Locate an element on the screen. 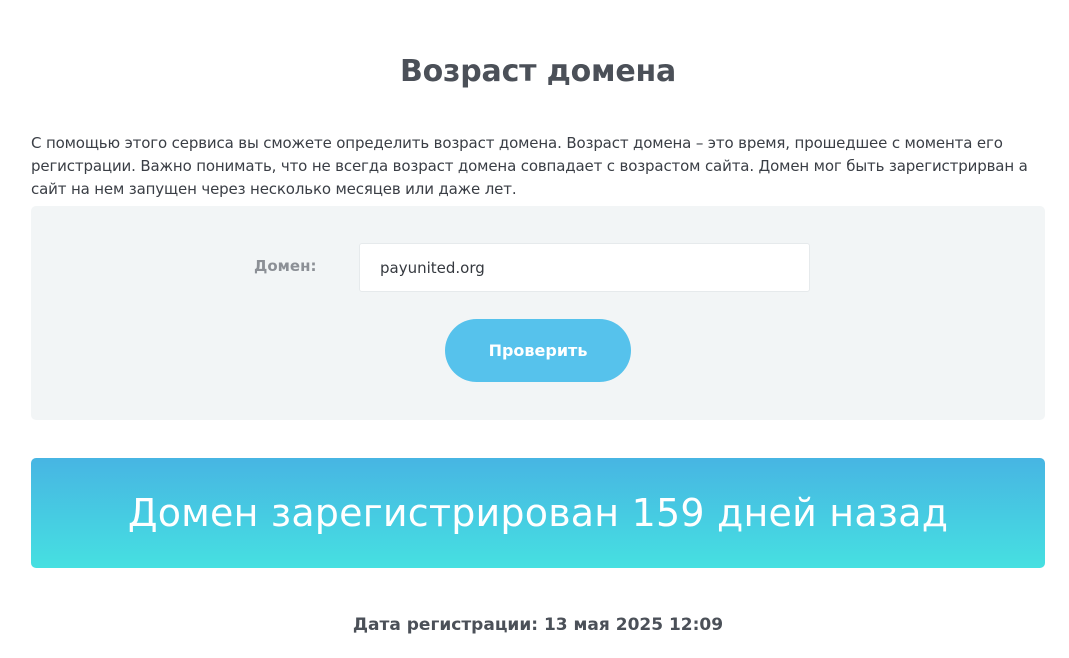  registration-date: Дата регистрации: 13 мая 2025 12:09 is located at coordinates (538, 625).